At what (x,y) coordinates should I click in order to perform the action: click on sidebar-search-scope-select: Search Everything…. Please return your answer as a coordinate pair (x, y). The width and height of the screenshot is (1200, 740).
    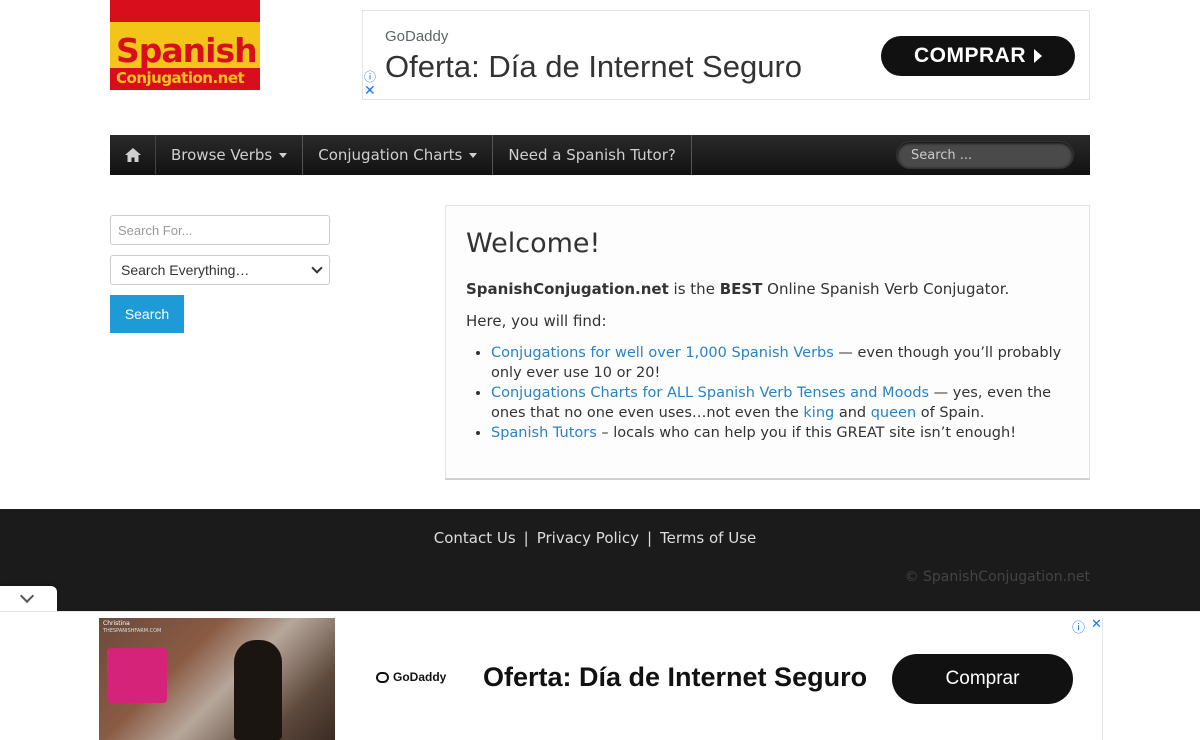
    Looking at the image, I should click on (220, 270).